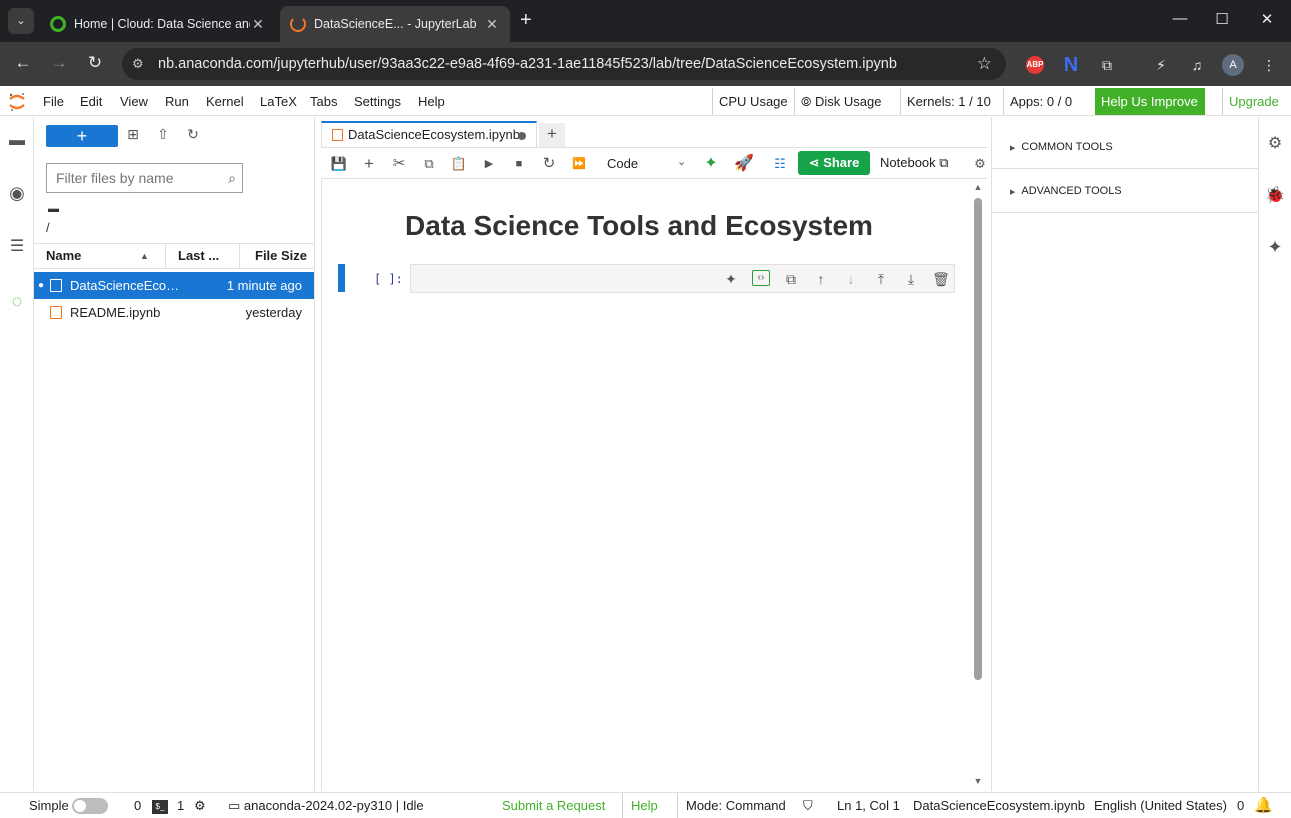 Image resolution: width=1291 pixels, height=818 pixels. What do you see at coordinates (399, 164) in the screenshot?
I see `cut-icon: ✂` at bounding box center [399, 164].